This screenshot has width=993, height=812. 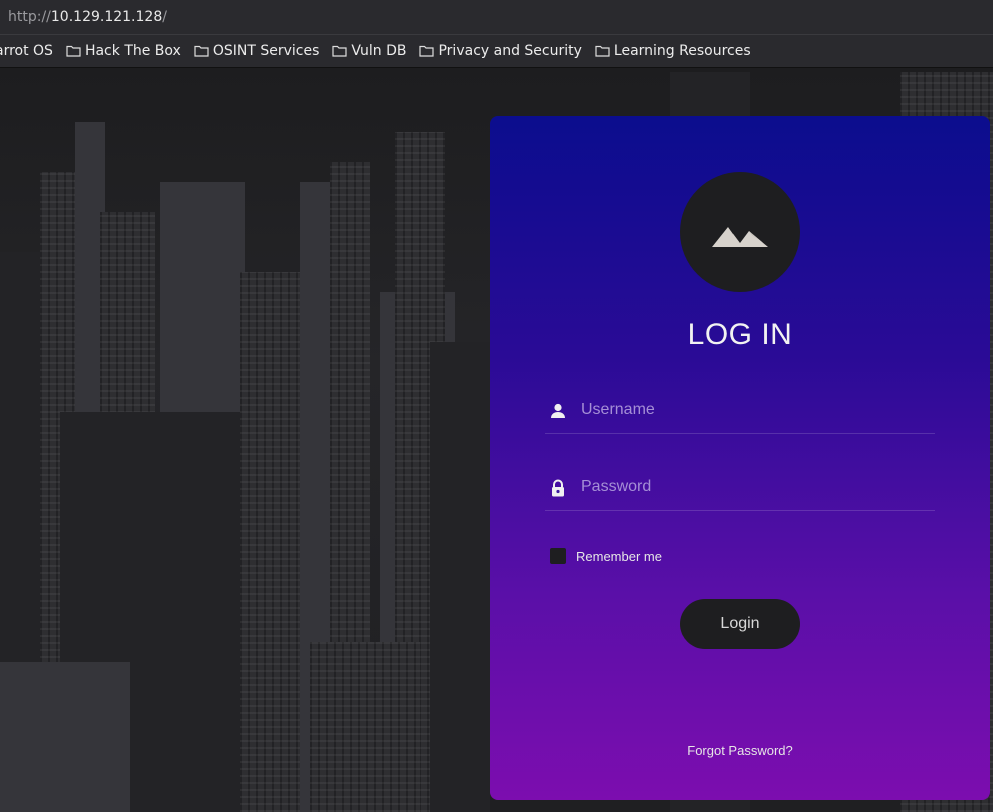 I want to click on bookmark-label: Learning Resources, so click(x=682, y=51).